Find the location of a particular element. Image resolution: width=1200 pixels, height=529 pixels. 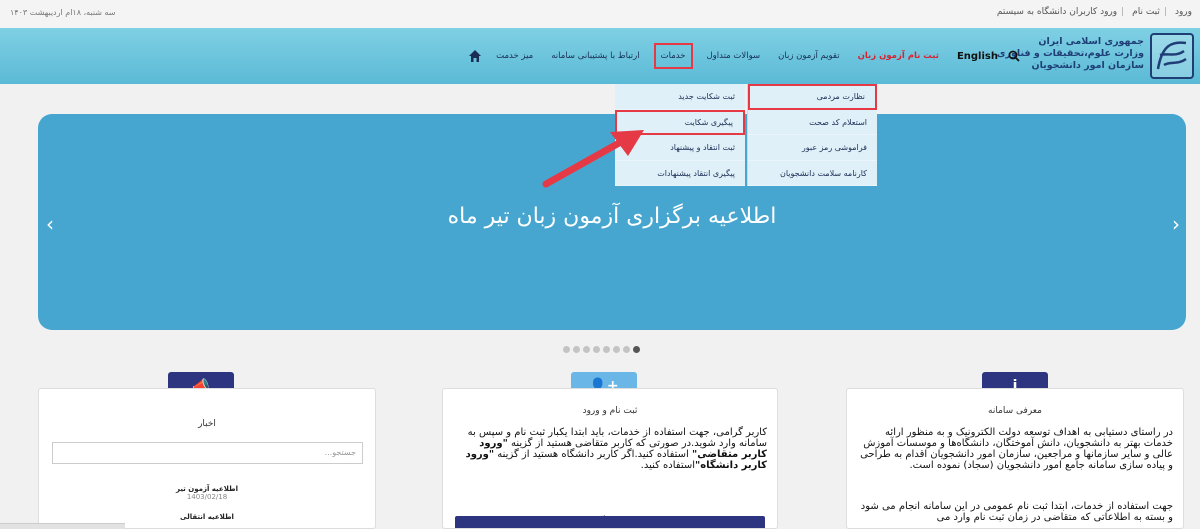

slider-title: اطلاعیه برگزاری آزمون زبان تیر ماه is located at coordinates (612, 216).